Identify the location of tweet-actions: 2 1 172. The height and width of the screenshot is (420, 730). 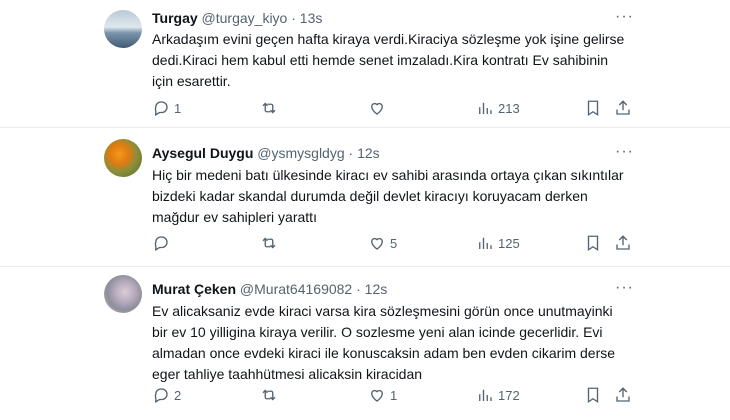
(392, 395).